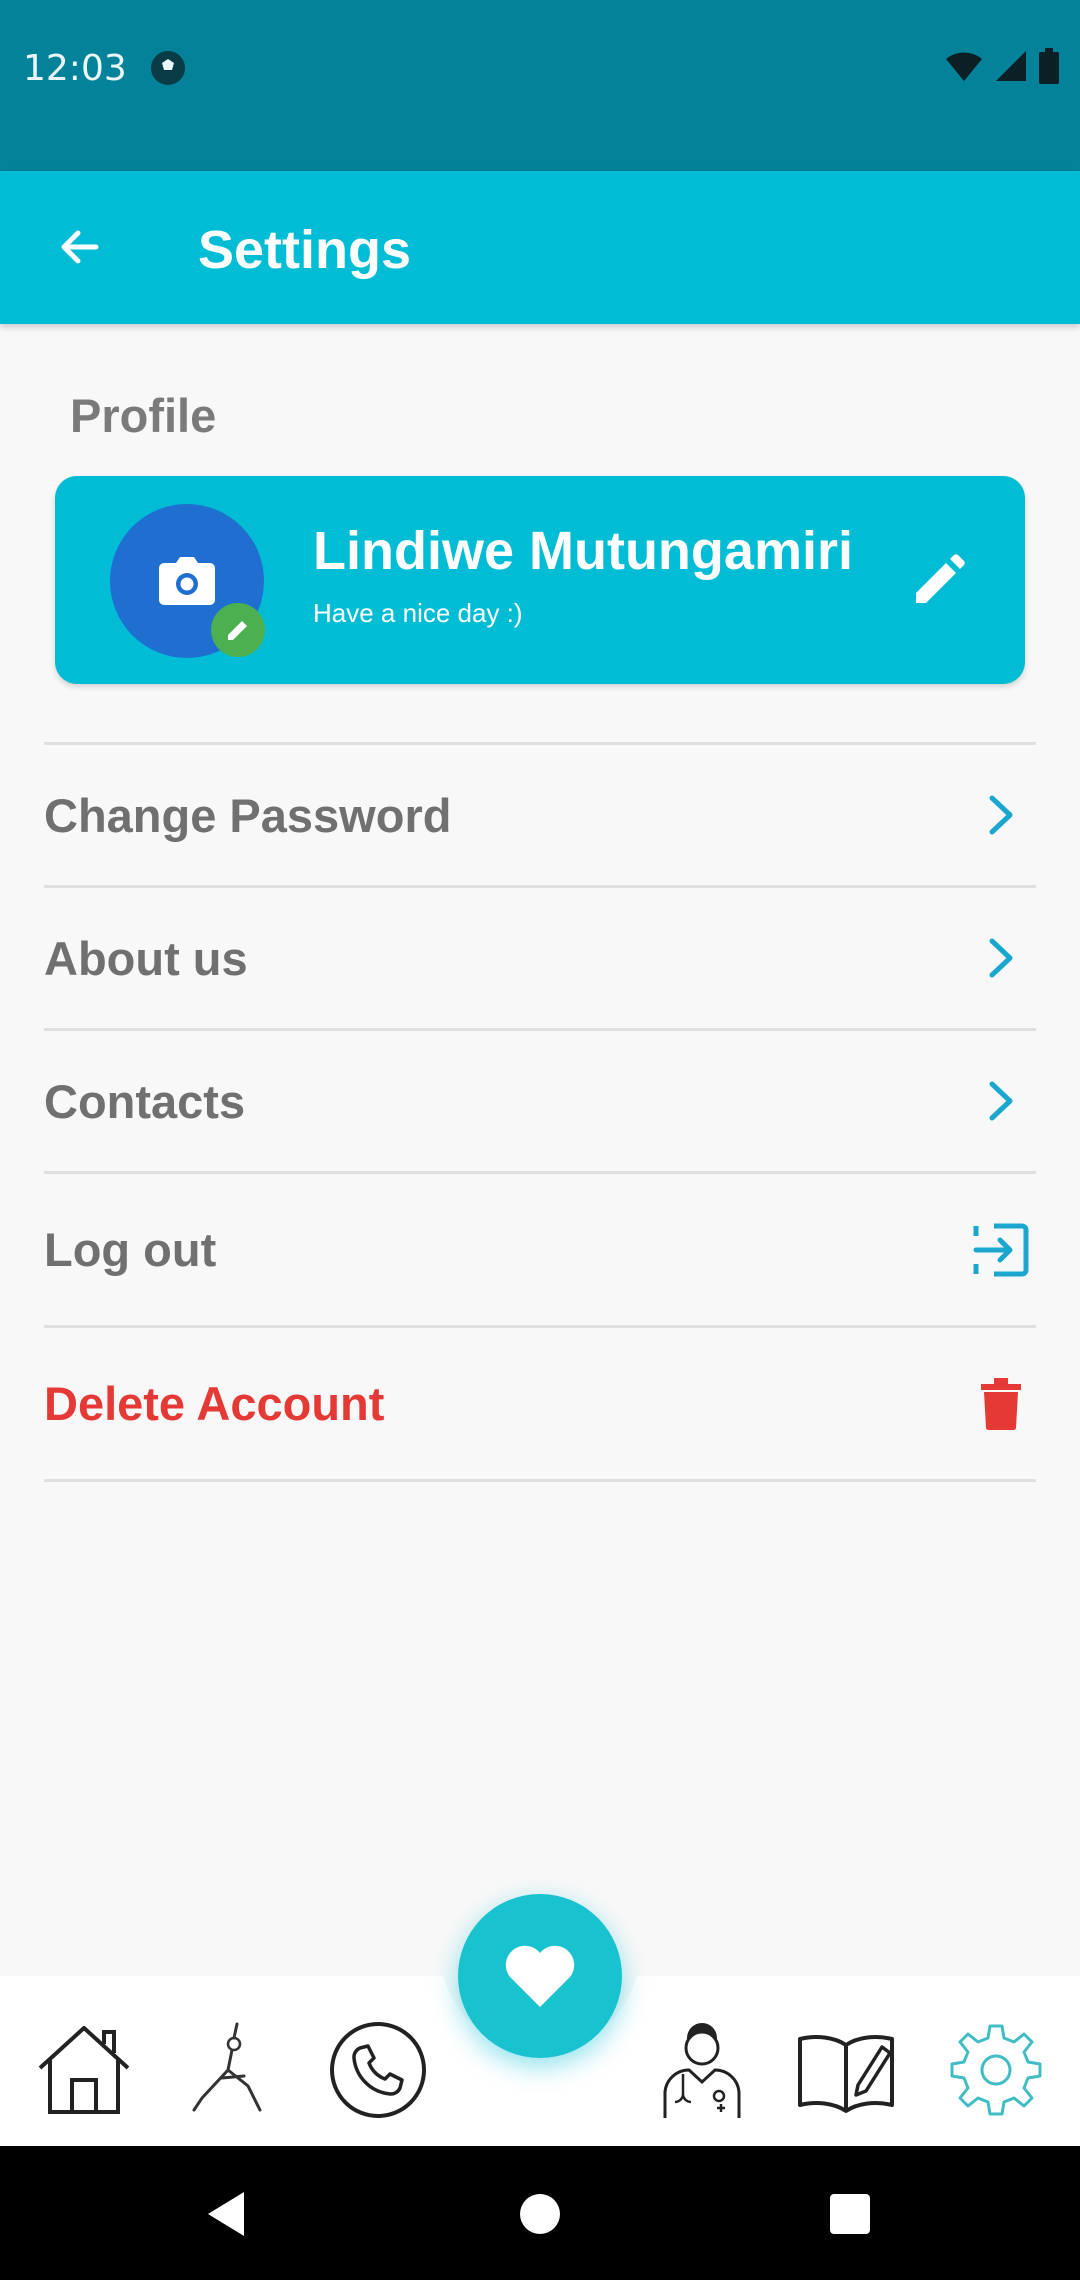 This screenshot has height=2280, width=1080. What do you see at coordinates (540, 85) in the screenshot?
I see `status-bar: 12:03` at bounding box center [540, 85].